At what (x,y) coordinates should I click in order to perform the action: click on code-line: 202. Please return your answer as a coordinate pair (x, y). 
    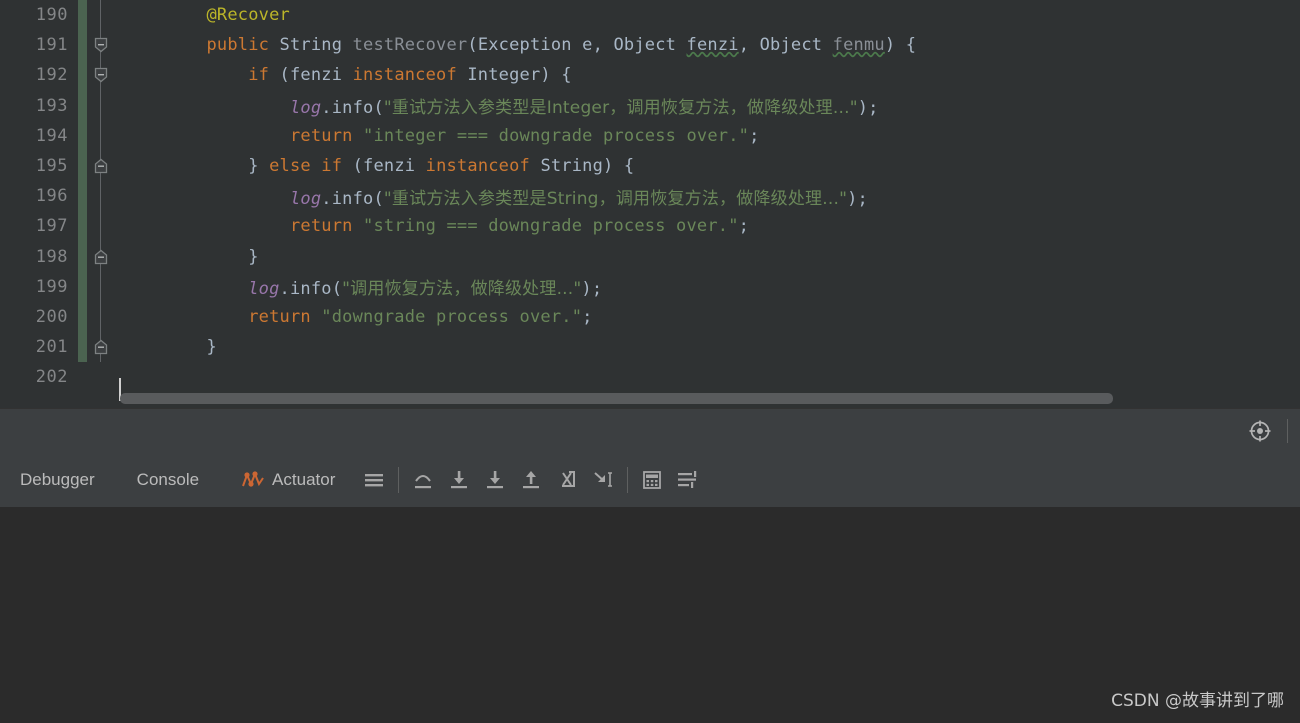
    Looking at the image, I should click on (650, 377).